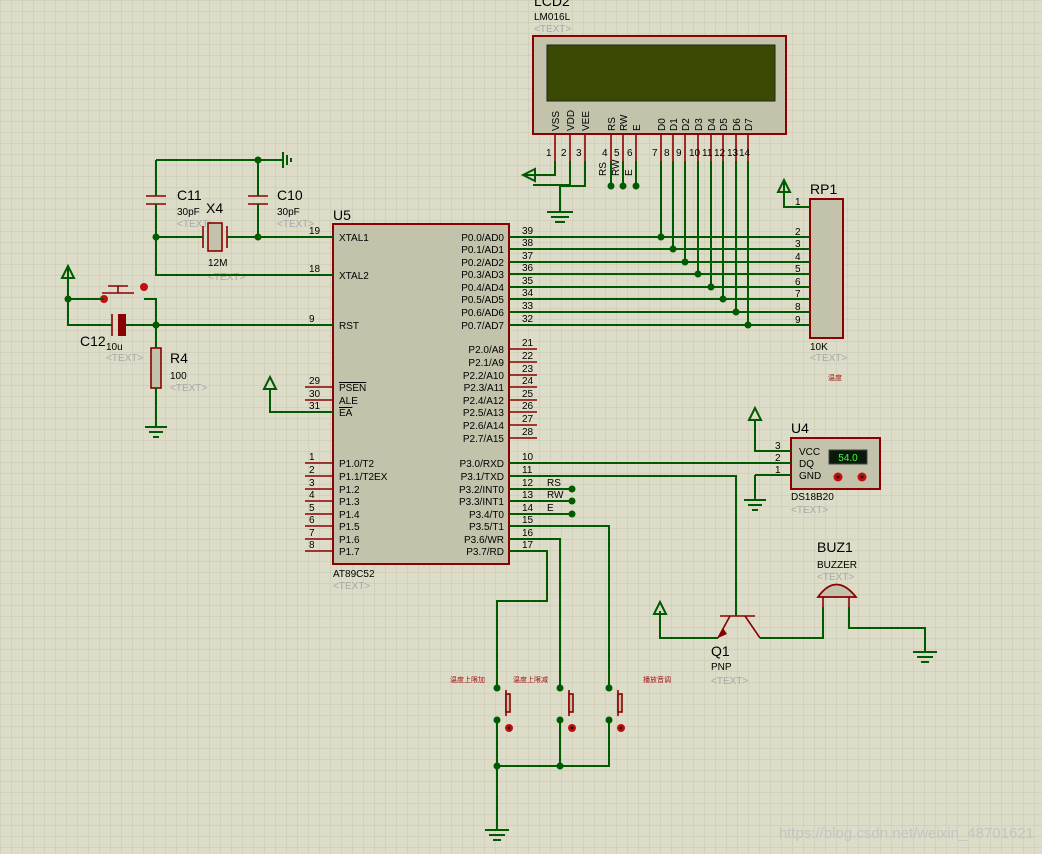 The height and width of the screenshot is (854, 1042). What do you see at coordinates (848, 458) in the screenshot?
I see `u4-reading: 54.0` at bounding box center [848, 458].